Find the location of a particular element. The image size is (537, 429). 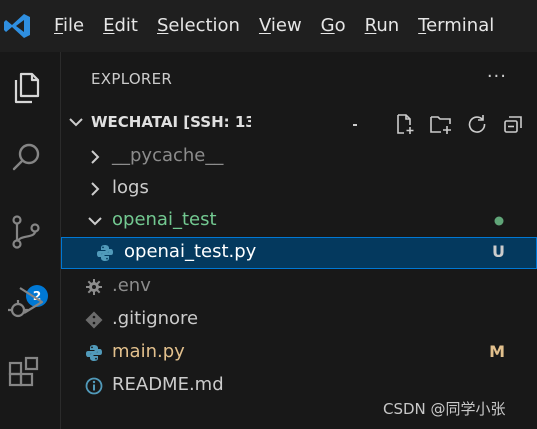

tree-folder-pycache: __pycache__ is located at coordinates (299, 157).